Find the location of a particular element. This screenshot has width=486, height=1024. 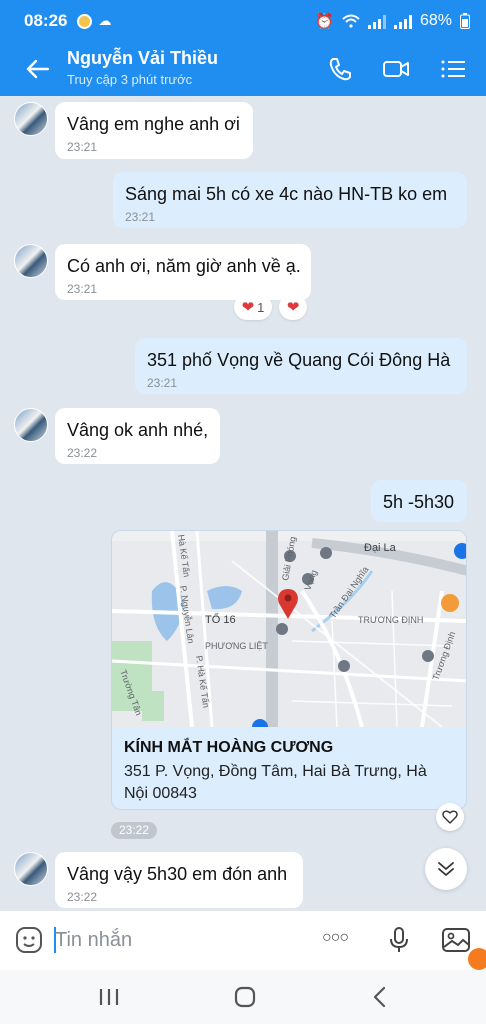

back-nav-icon is located at coordinates (381, 997).